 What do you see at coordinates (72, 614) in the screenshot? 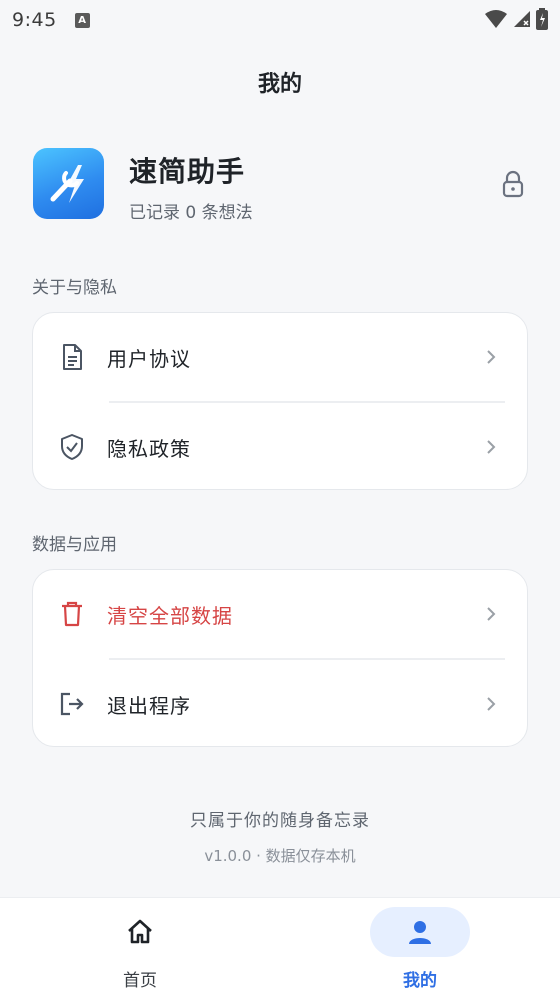
I see `trash-icon` at bounding box center [72, 614].